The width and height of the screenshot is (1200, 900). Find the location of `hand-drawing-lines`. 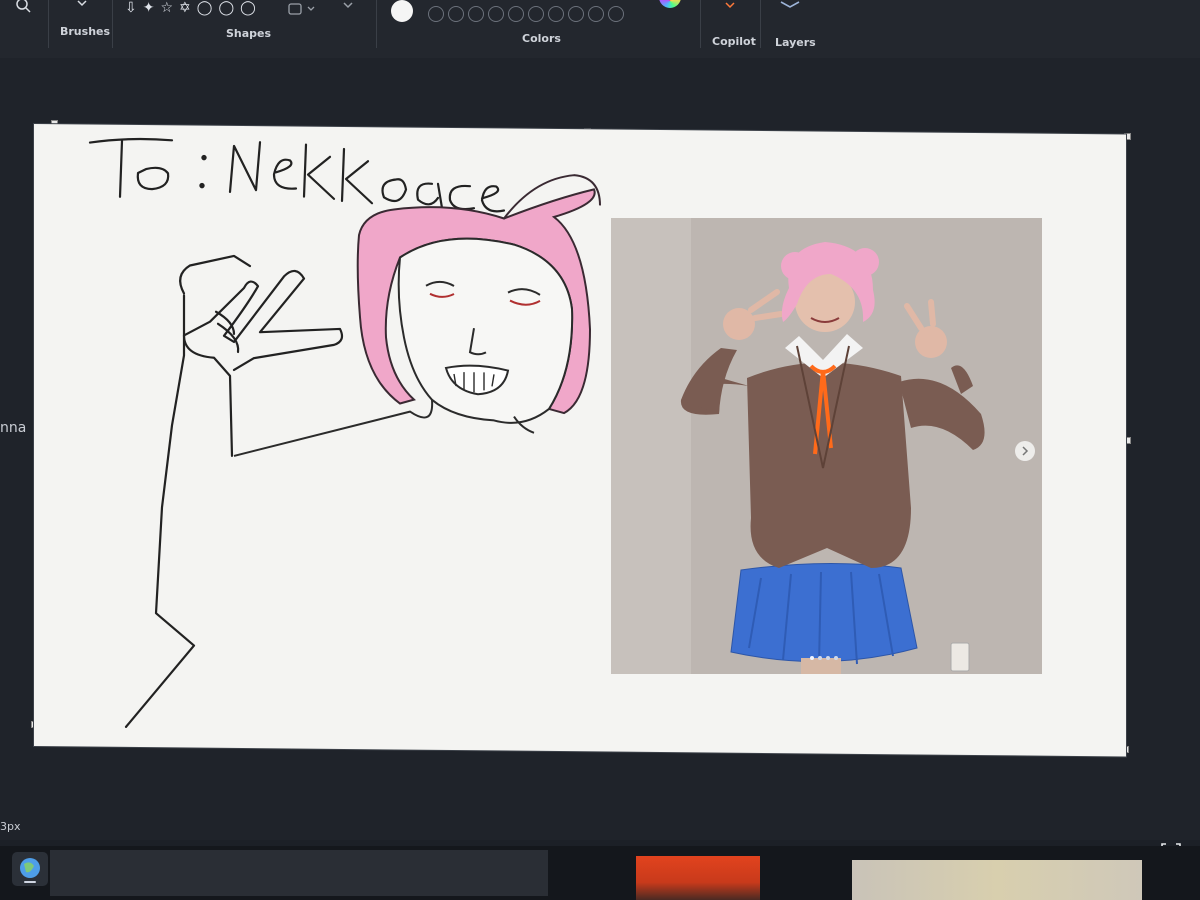

hand-drawing-lines is located at coordinates (234, 491).